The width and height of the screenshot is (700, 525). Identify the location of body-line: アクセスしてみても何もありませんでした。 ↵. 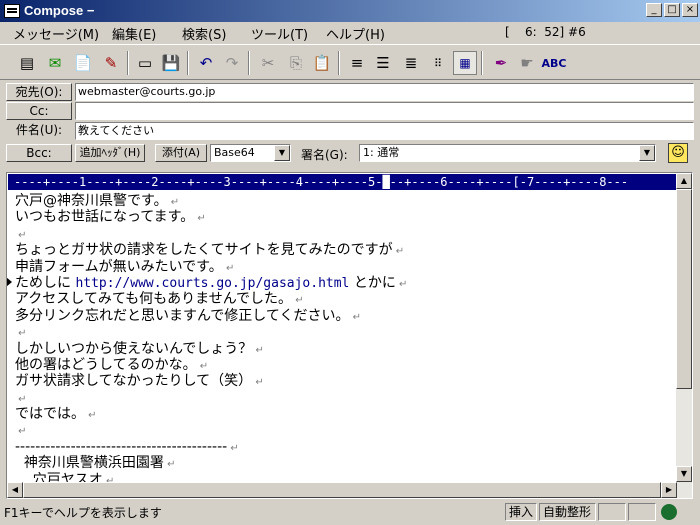
(159, 299).